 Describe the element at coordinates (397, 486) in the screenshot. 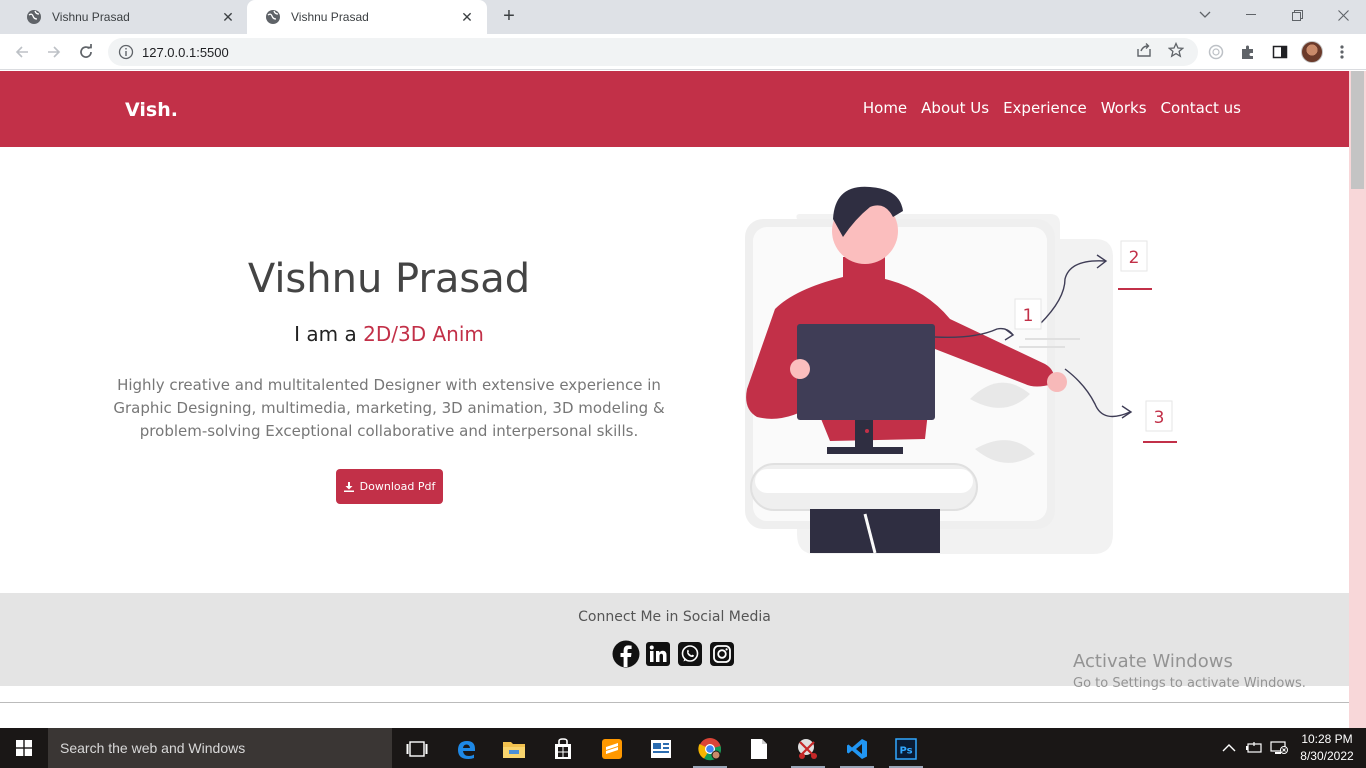

I see `download-label: Download Pdf` at that location.